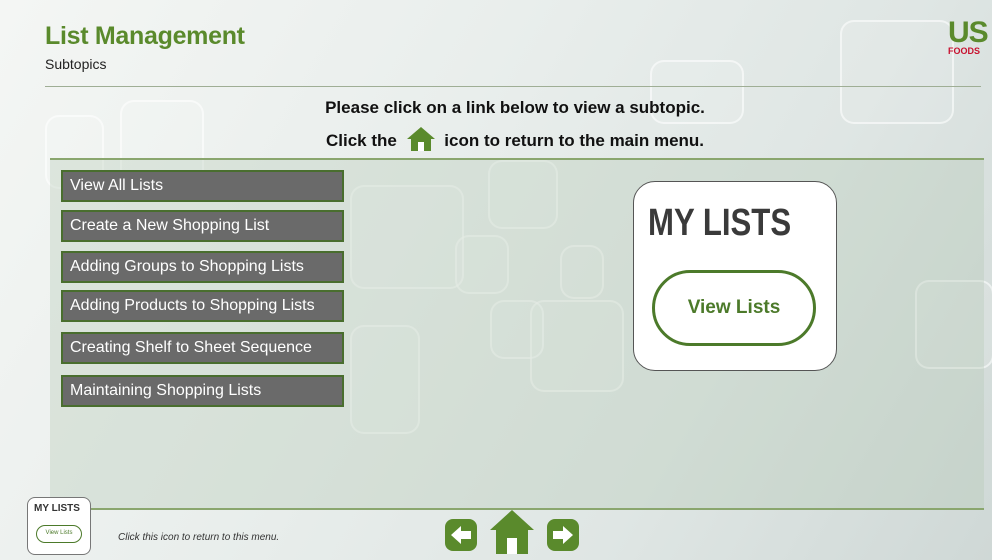 This screenshot has height=560, width=992. I want to click on my-lists-card: MY LISTS View Lists, so click(735, 276).